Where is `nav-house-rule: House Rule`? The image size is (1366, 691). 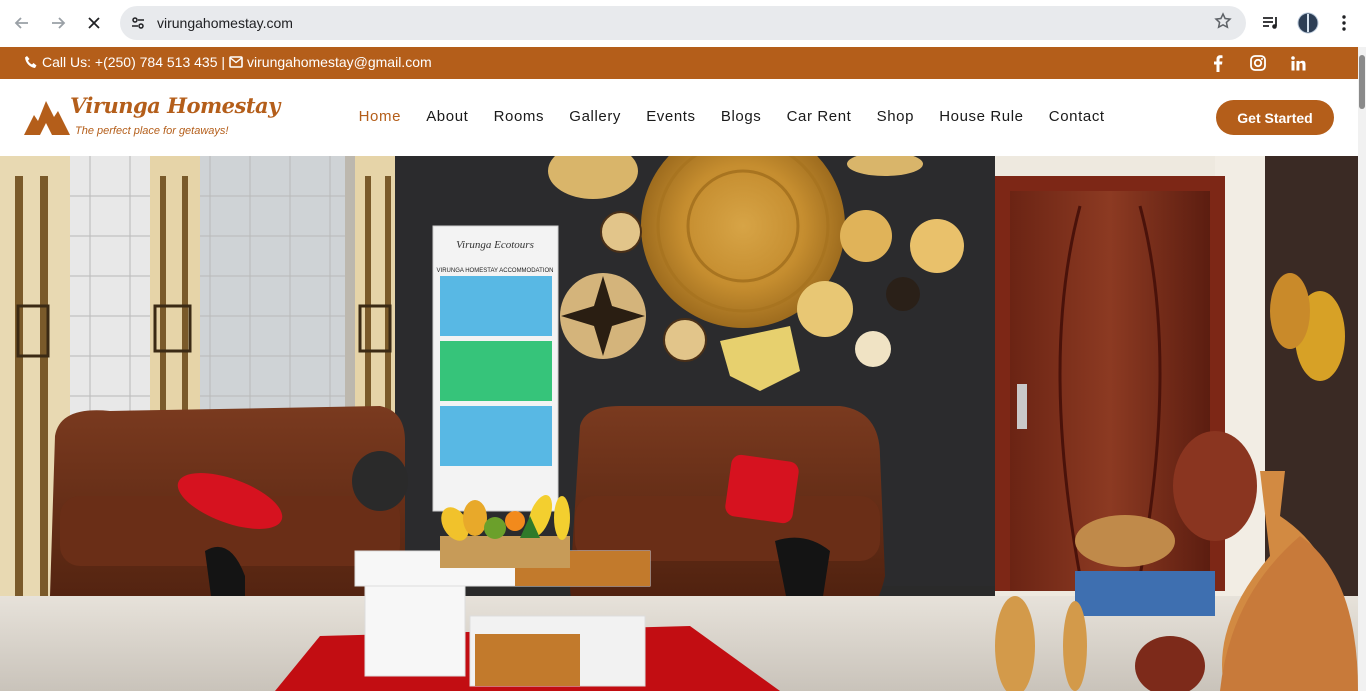 nav-house-rule: House Rule is located at coordinates (982, 116).